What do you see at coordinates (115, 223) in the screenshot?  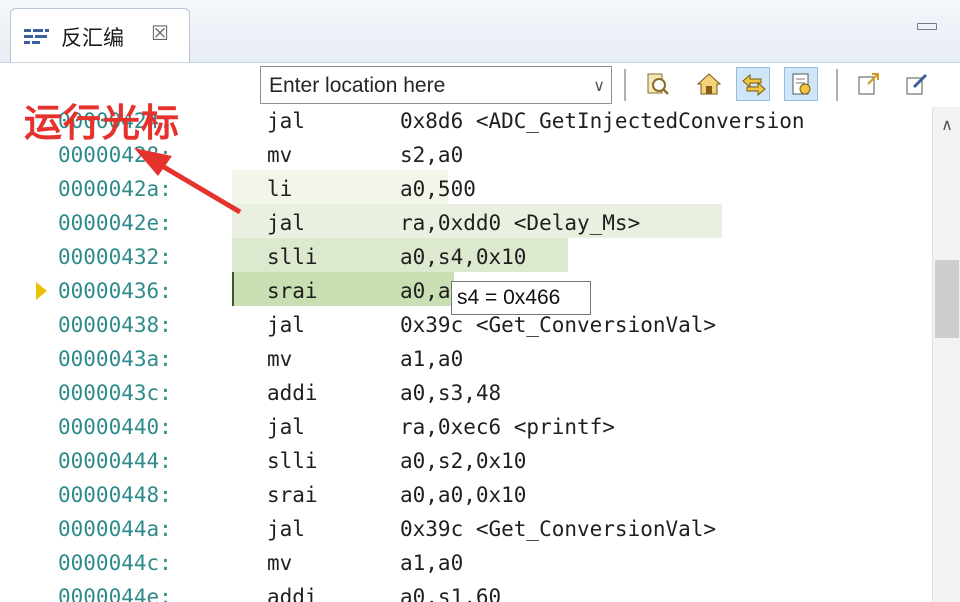 I see `instruction-address: 0000042e:` at bounding box center [115, 223].